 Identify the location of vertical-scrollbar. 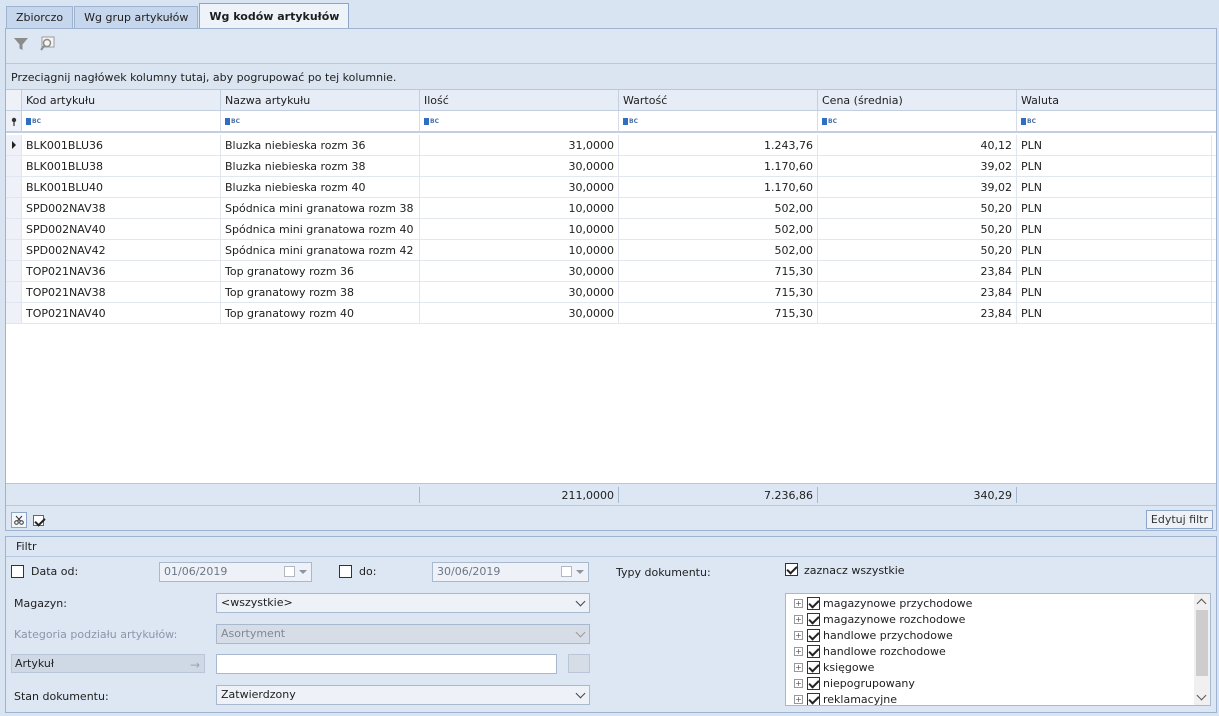
(1202, 649).